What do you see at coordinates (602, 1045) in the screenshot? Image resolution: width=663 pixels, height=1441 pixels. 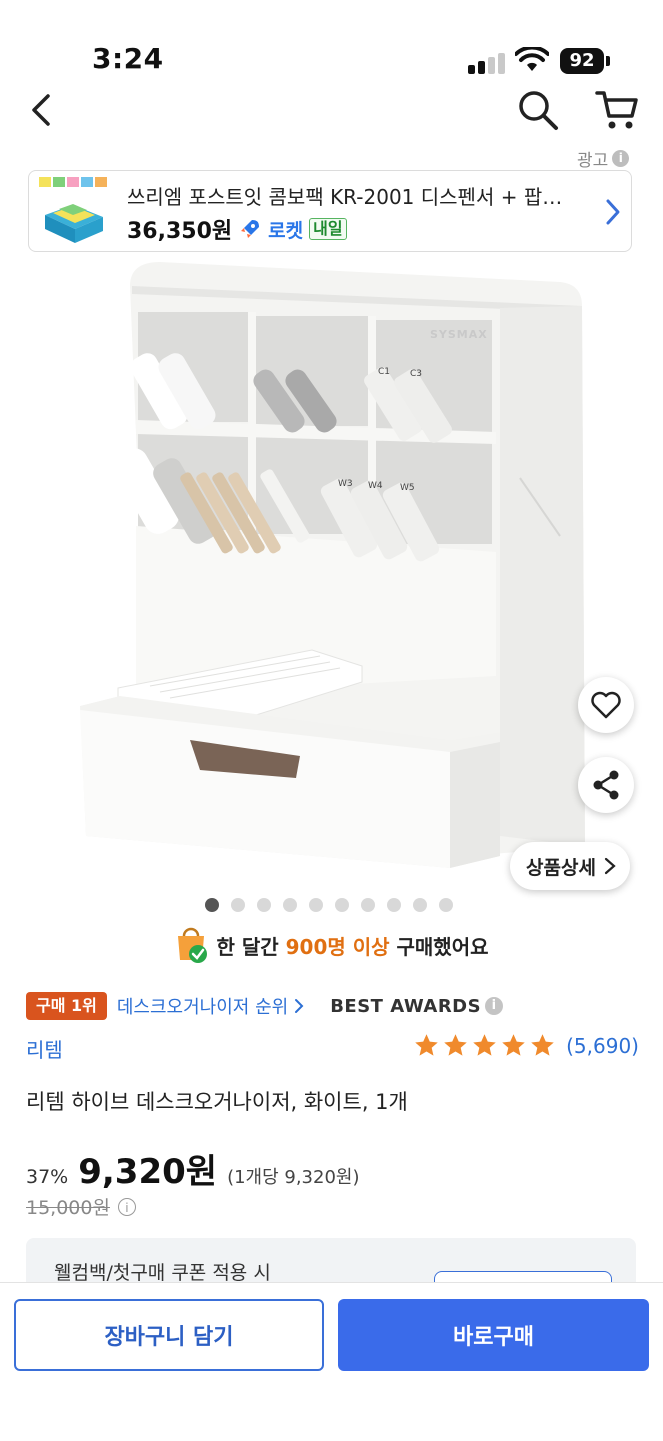 I see `review-count: (5,690)` at bounding box center [602, 1045].